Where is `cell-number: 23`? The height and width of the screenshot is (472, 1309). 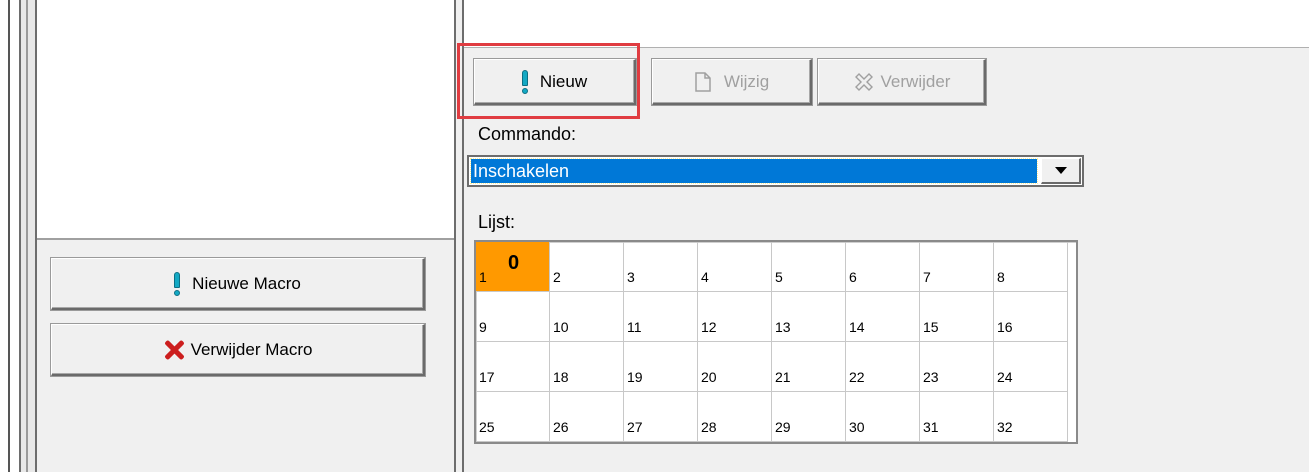 cell-number: 23 is located at coordinates (931, 377).